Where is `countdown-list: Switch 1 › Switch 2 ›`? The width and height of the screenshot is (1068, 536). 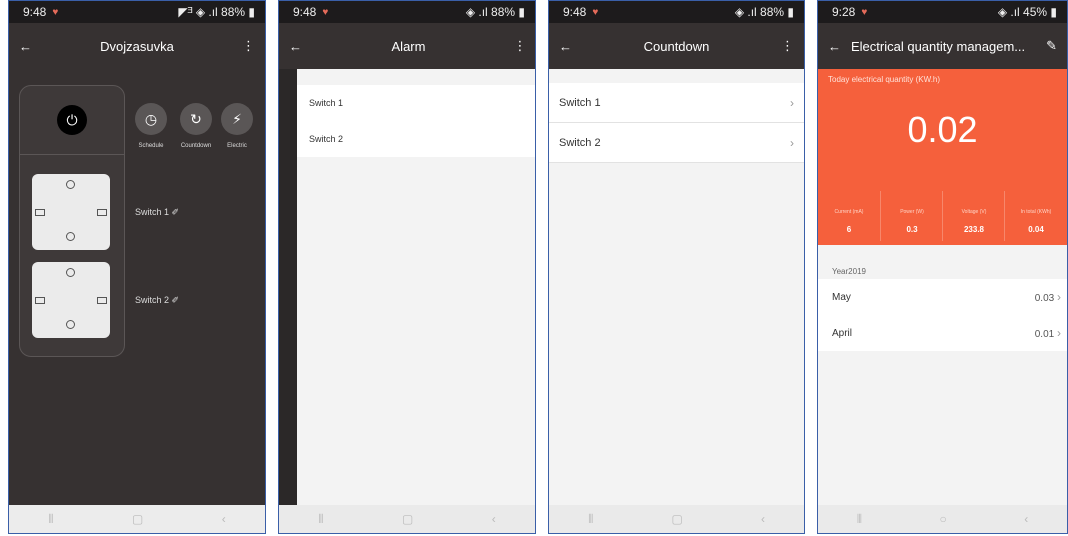
countdown-list: Switch 1 › Switch 2 › is located at coordinates (676, 123).